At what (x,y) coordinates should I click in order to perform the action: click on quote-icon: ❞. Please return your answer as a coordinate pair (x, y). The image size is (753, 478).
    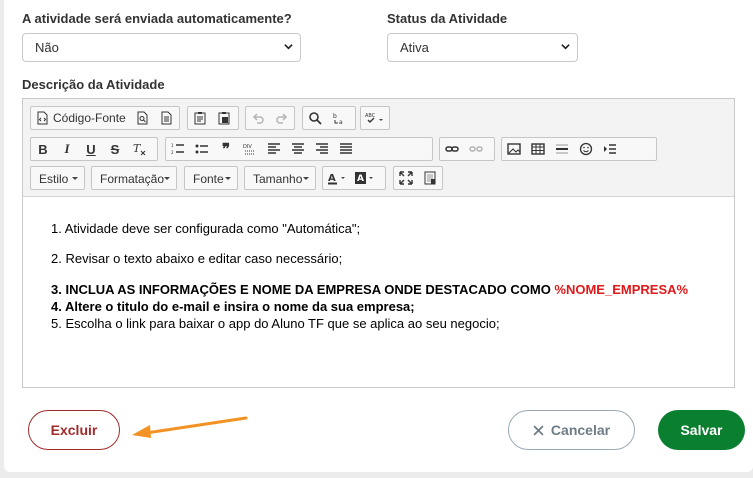
    Looking at the image, I should click on (226, 149).